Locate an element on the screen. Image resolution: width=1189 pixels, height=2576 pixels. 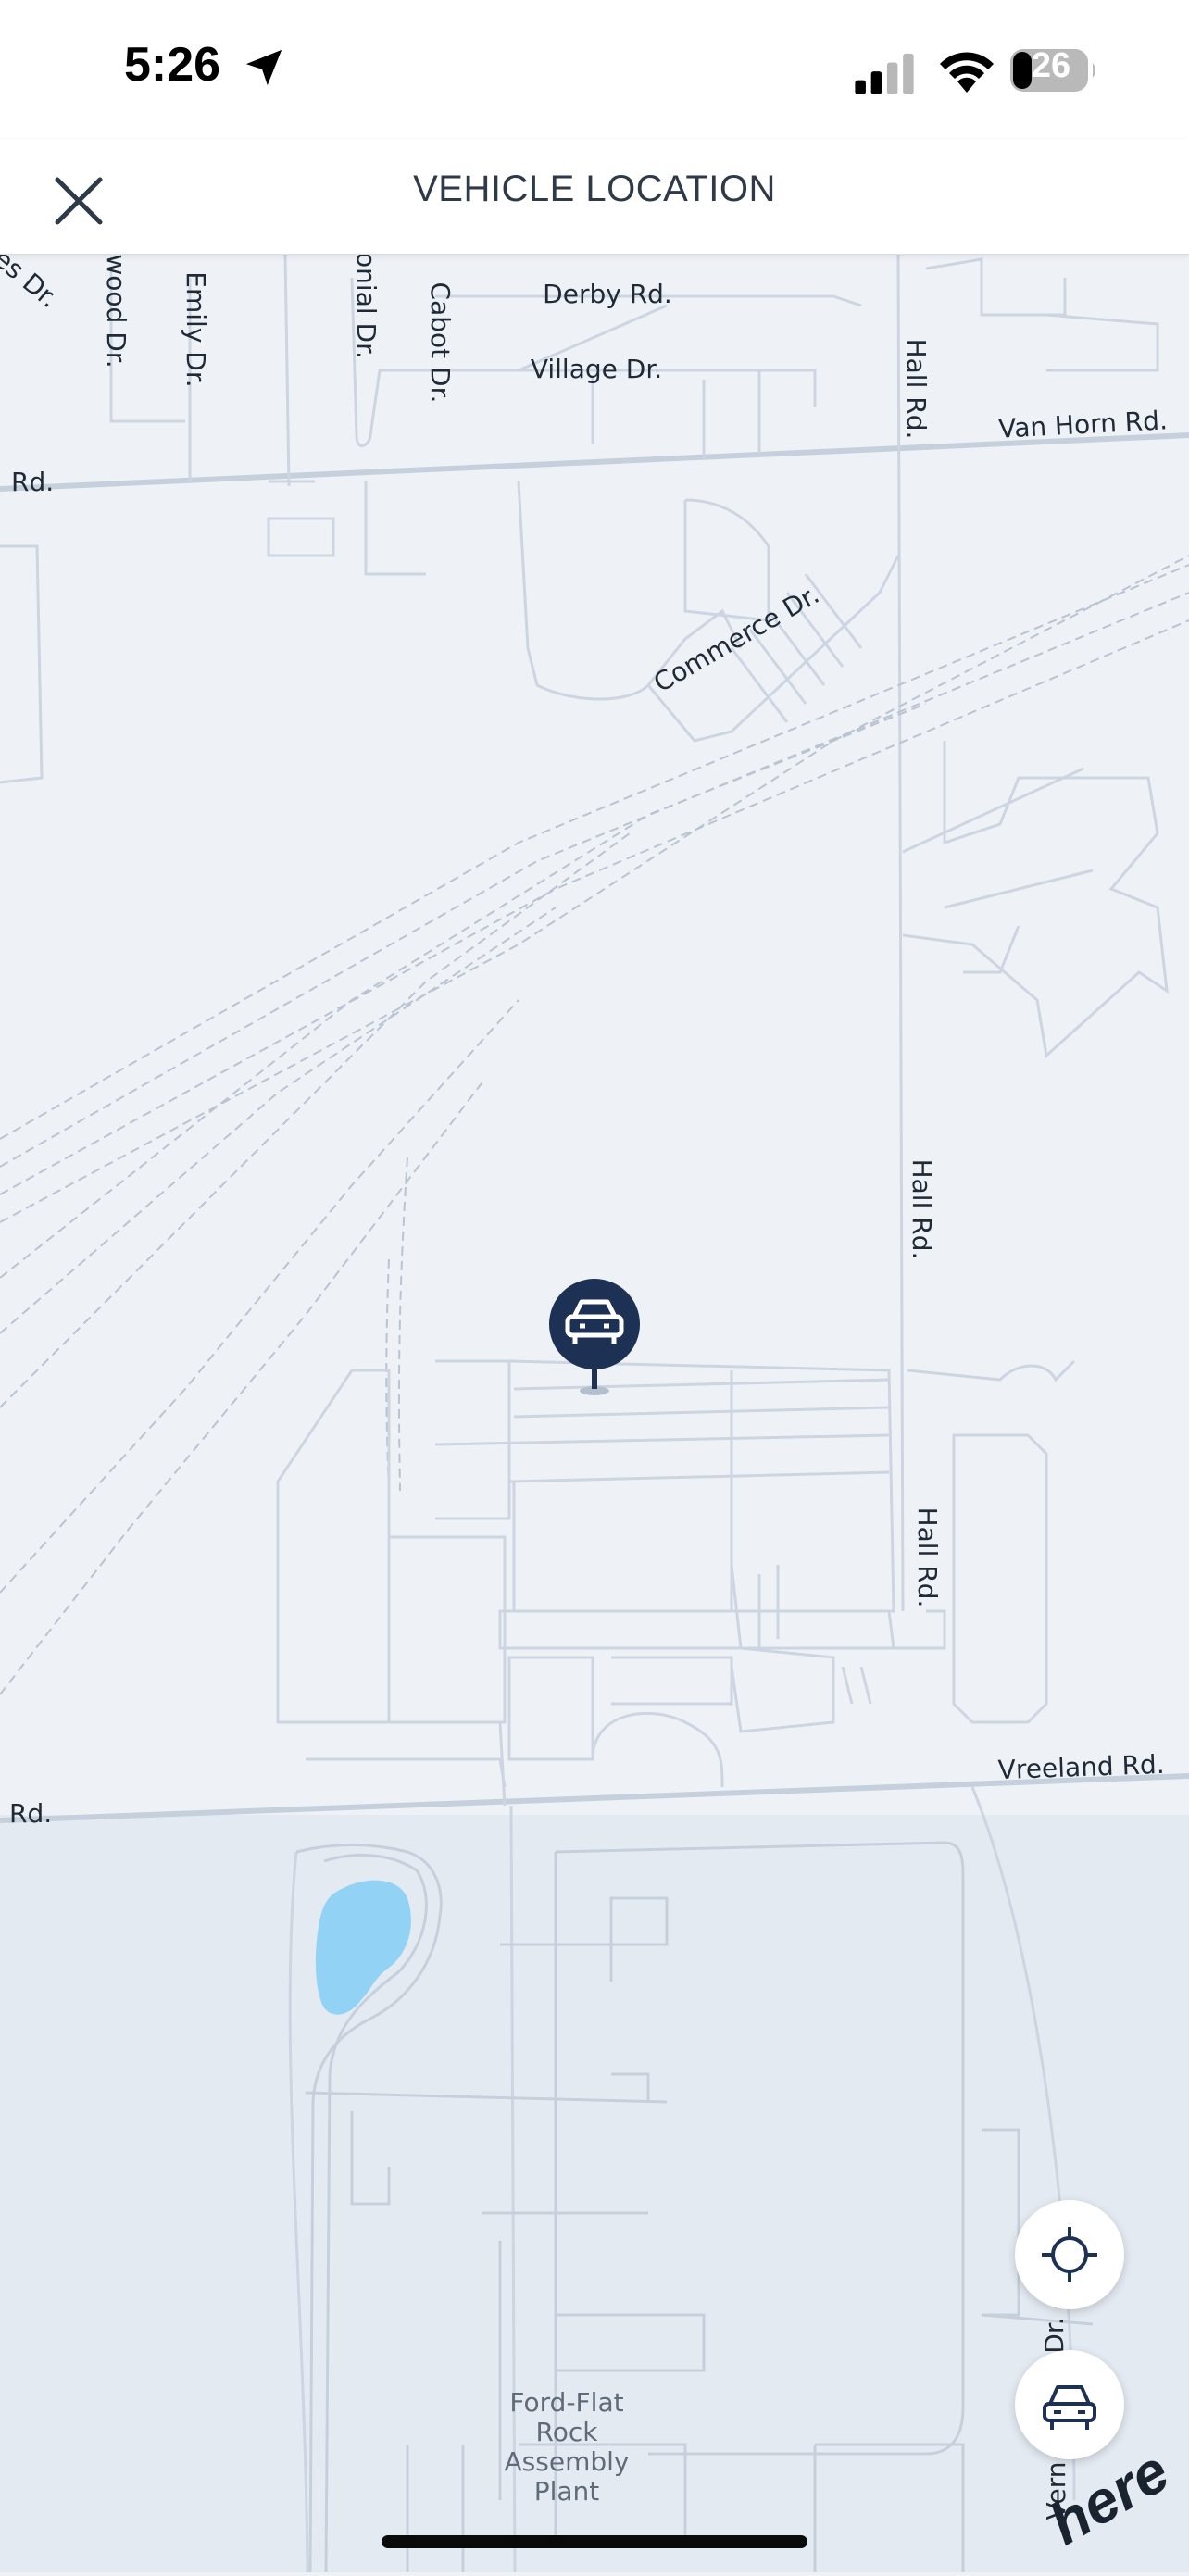
road-label-hall-mid: Hall Rd. is located at coordinates (922, 1209).